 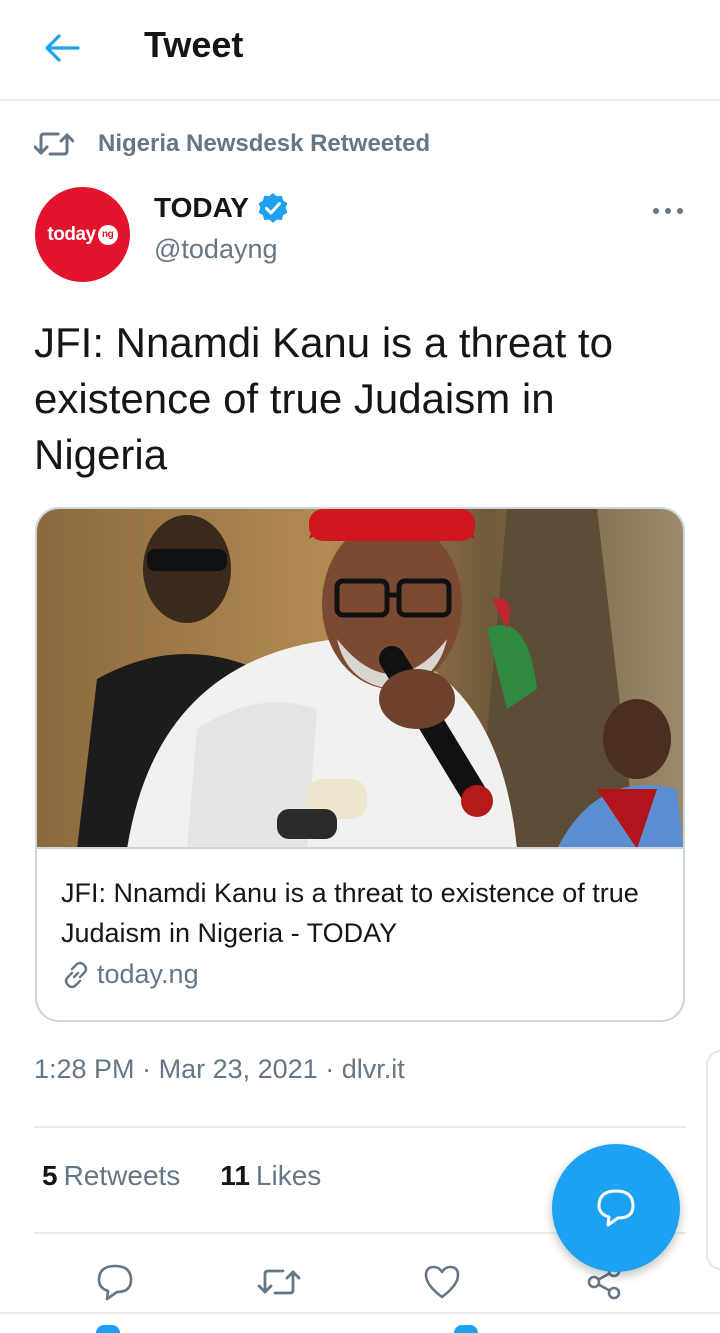 I want to click on retweet-context: Nigeria Newsdesk Retweeted, so click(x=232, y=144).